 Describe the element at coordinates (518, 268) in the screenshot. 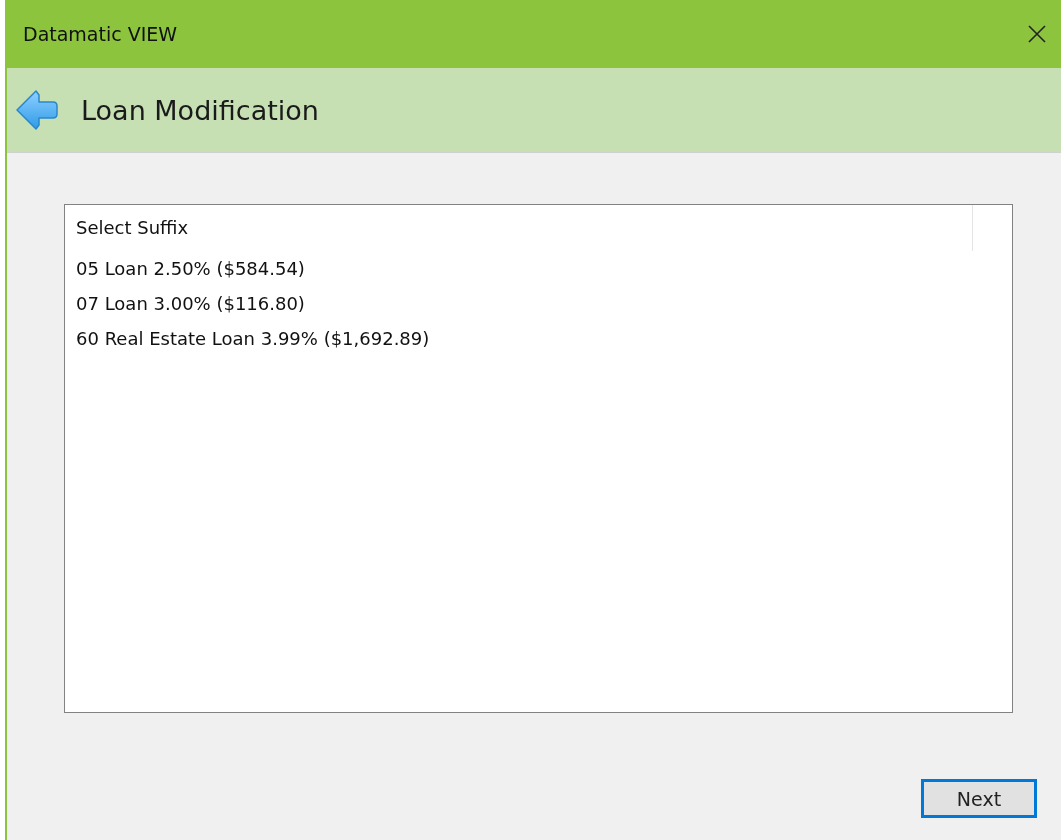

I see `list-item: 05 Loan 2.50% ($584.54)` at that location.